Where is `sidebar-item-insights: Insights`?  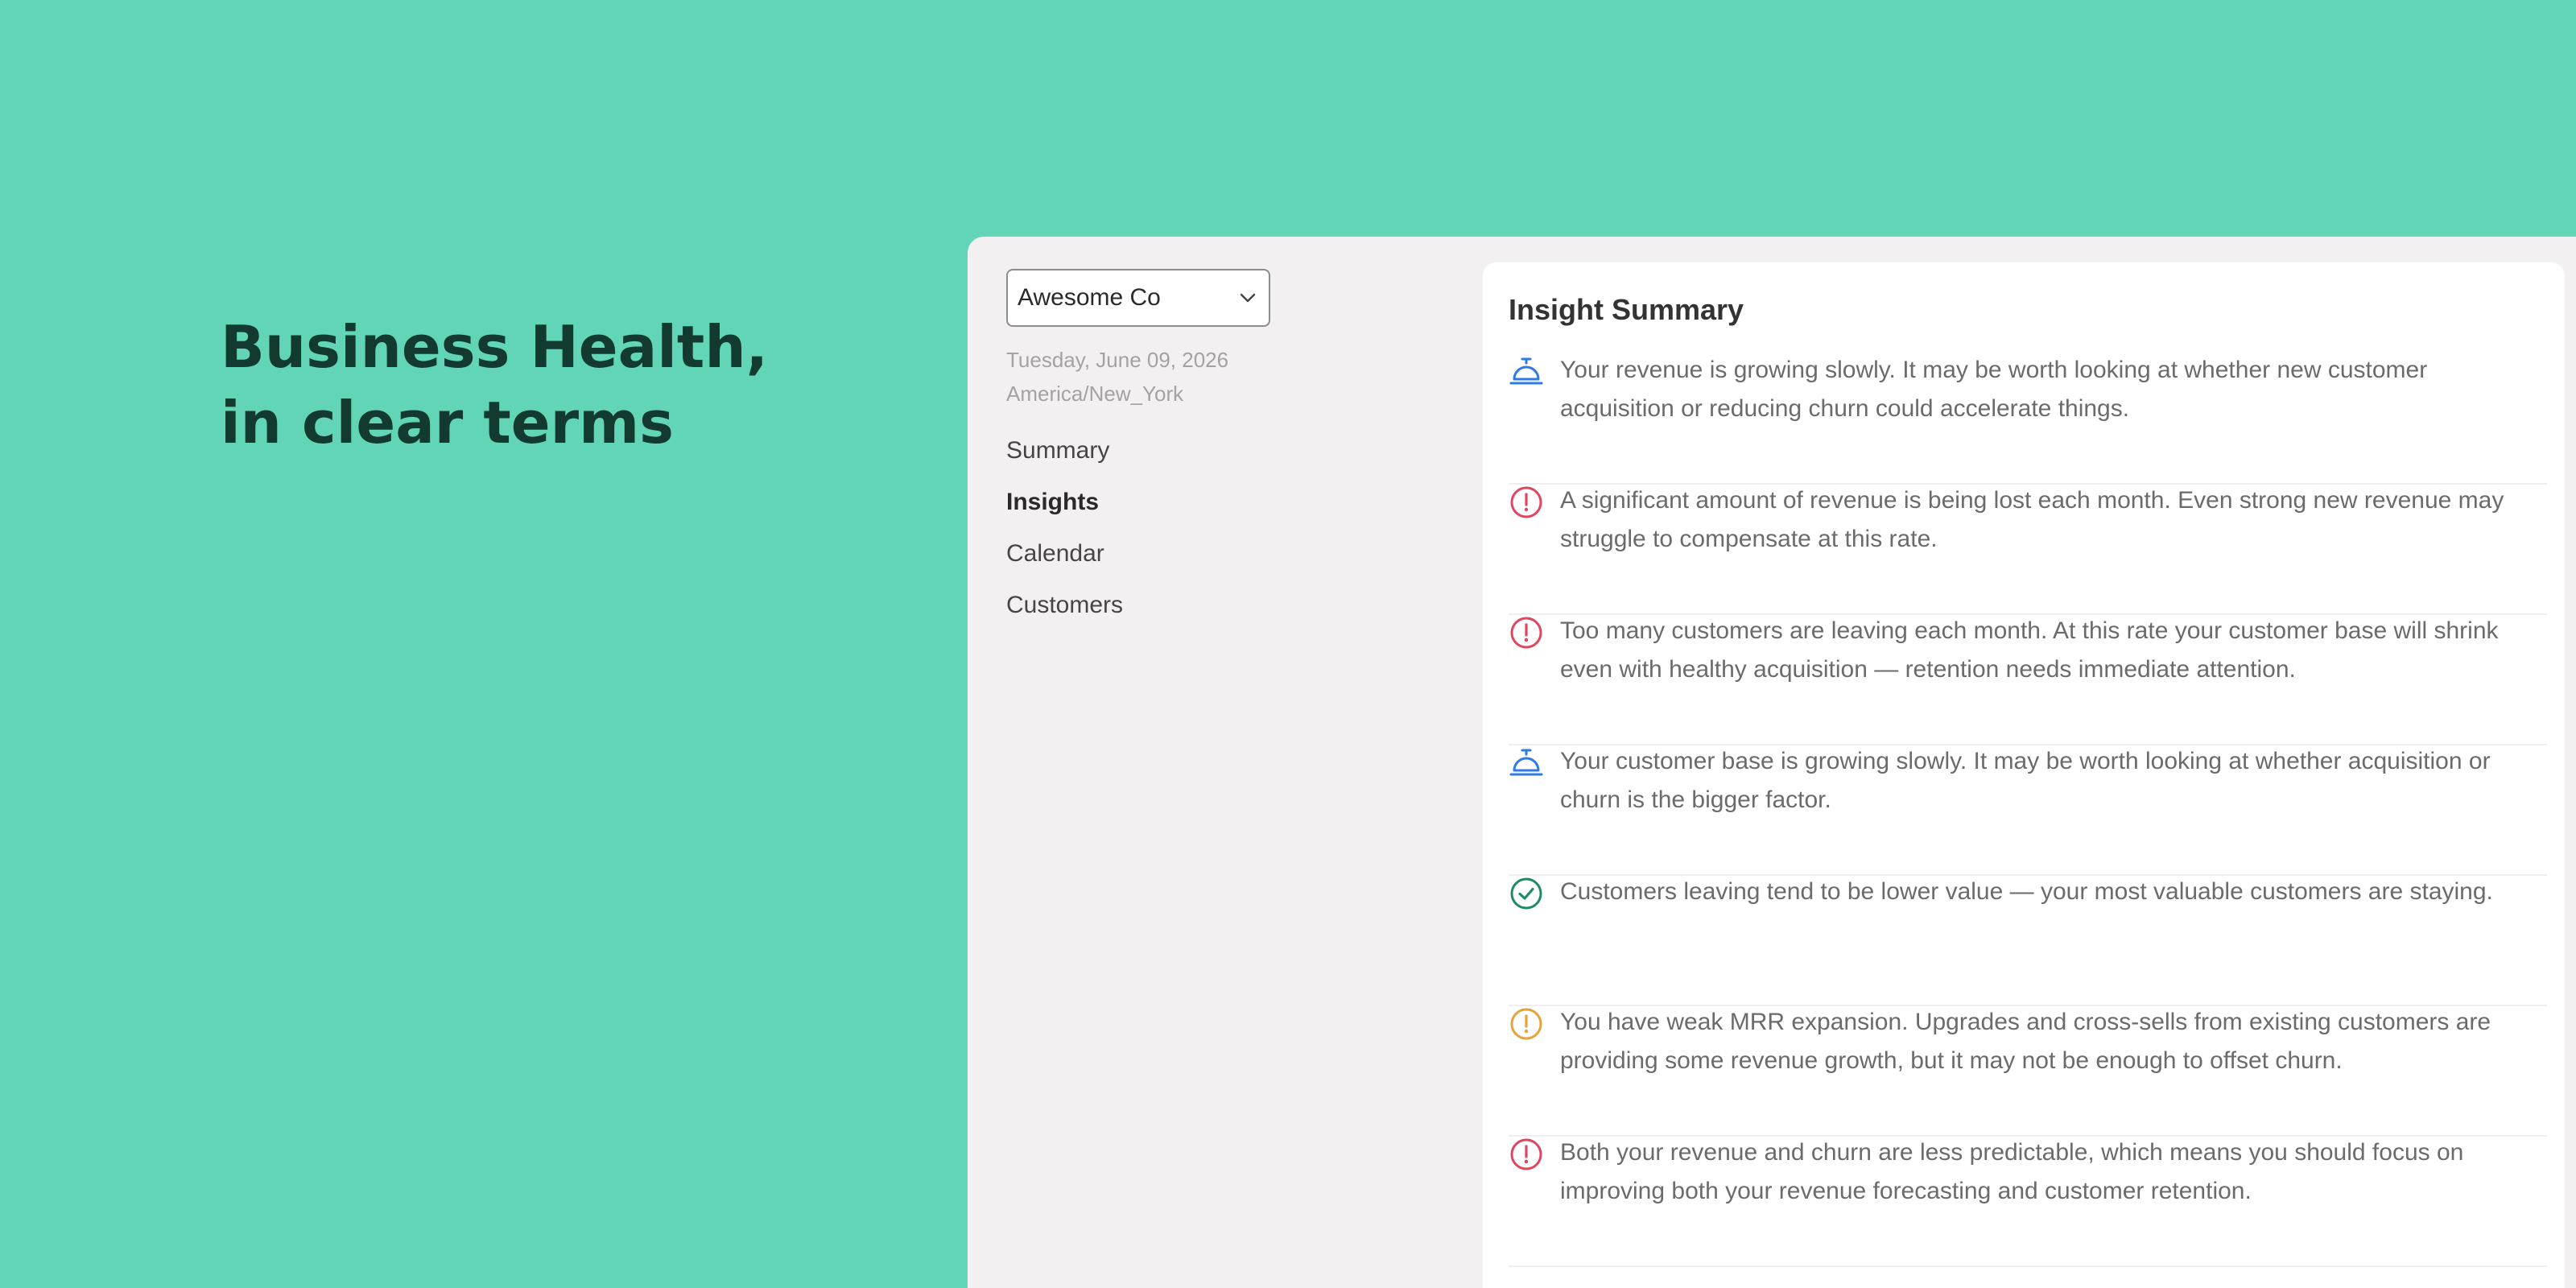 sidebar-item-insights: Insights is located at coordinates (1215, 502).